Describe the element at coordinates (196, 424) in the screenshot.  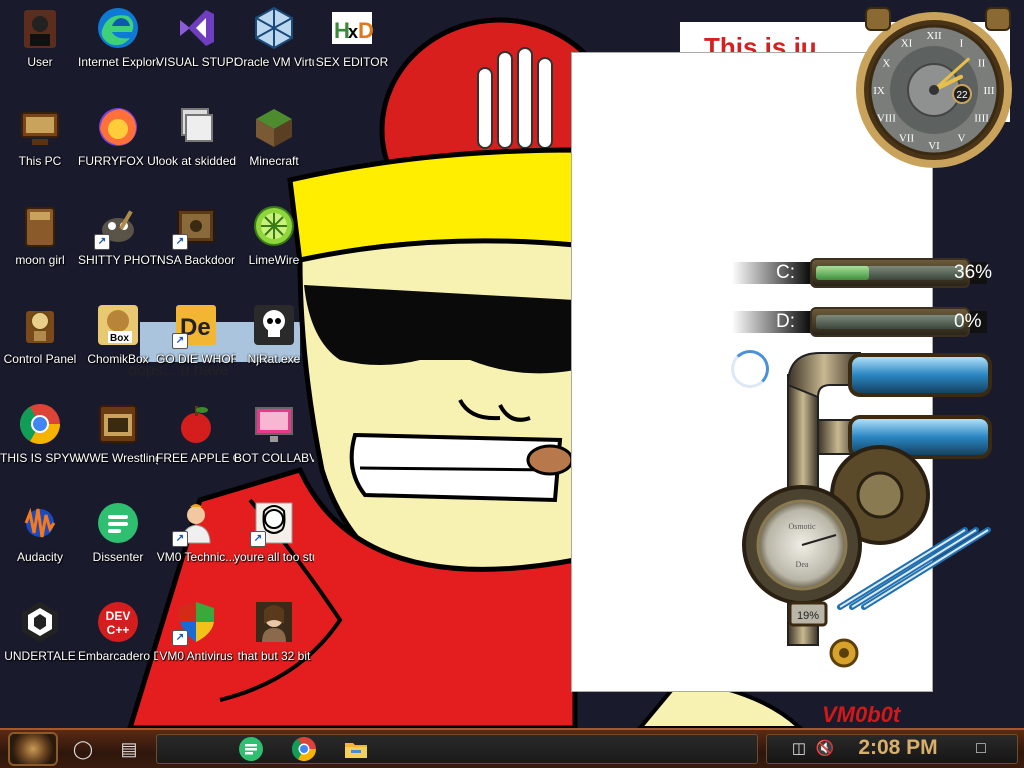
I see `apple-icon` at that location.